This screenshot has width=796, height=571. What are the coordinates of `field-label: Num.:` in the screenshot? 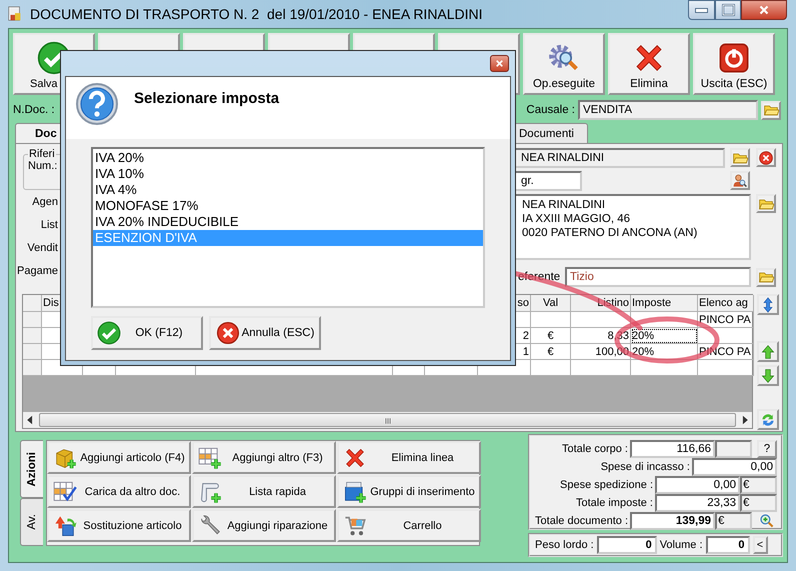 It's located at (43, 166).